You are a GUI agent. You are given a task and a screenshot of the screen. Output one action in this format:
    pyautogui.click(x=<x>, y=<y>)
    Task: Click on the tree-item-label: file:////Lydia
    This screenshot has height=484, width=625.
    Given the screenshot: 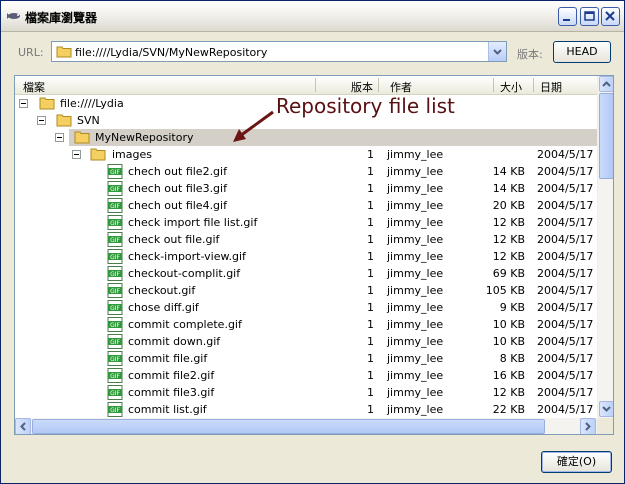 What is the action you would take?
    pyautogui.click(x=92, y=103)
    